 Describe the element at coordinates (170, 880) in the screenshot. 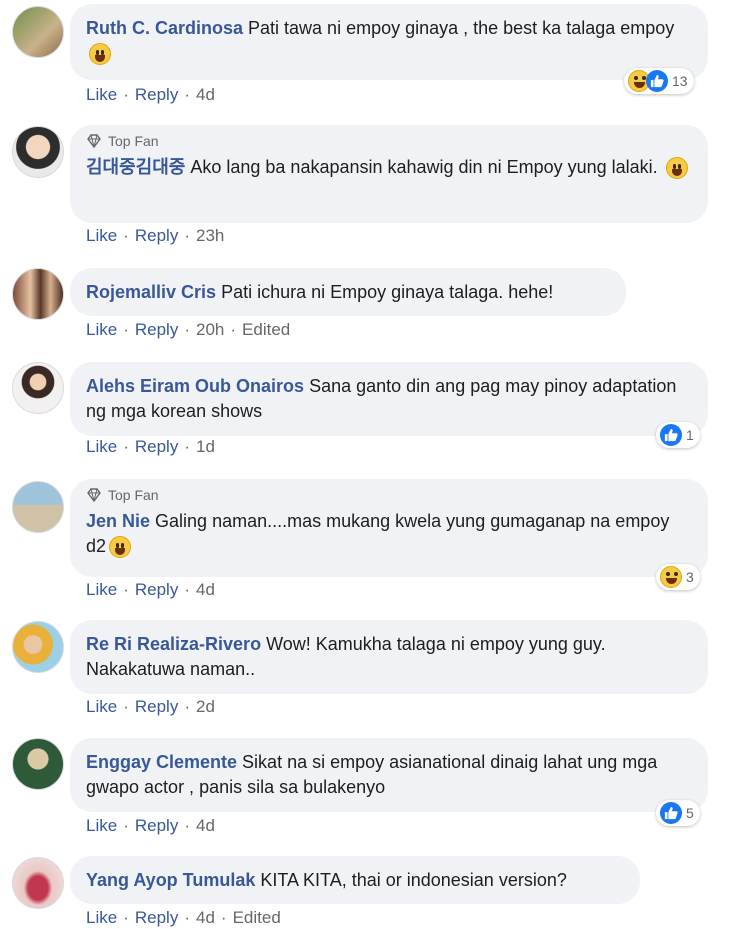

I see `author-link: Yang Ayop Tumulak` at that location.